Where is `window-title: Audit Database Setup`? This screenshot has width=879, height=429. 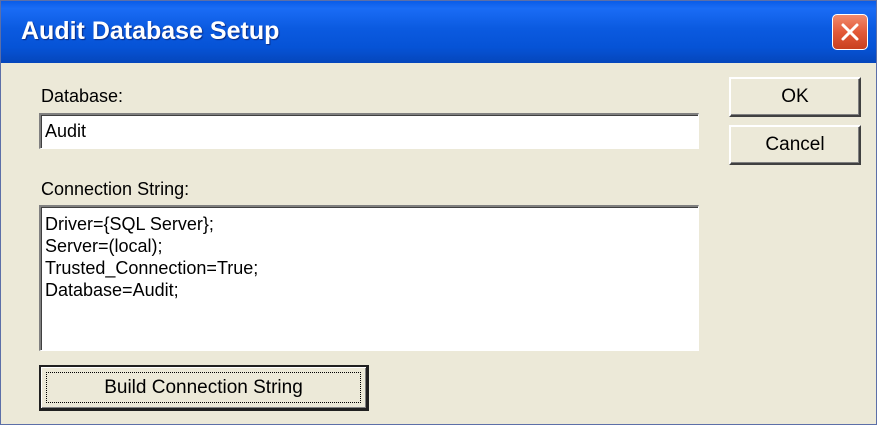 window-title: Audit Database Setup is located at coordinates (150, 31).